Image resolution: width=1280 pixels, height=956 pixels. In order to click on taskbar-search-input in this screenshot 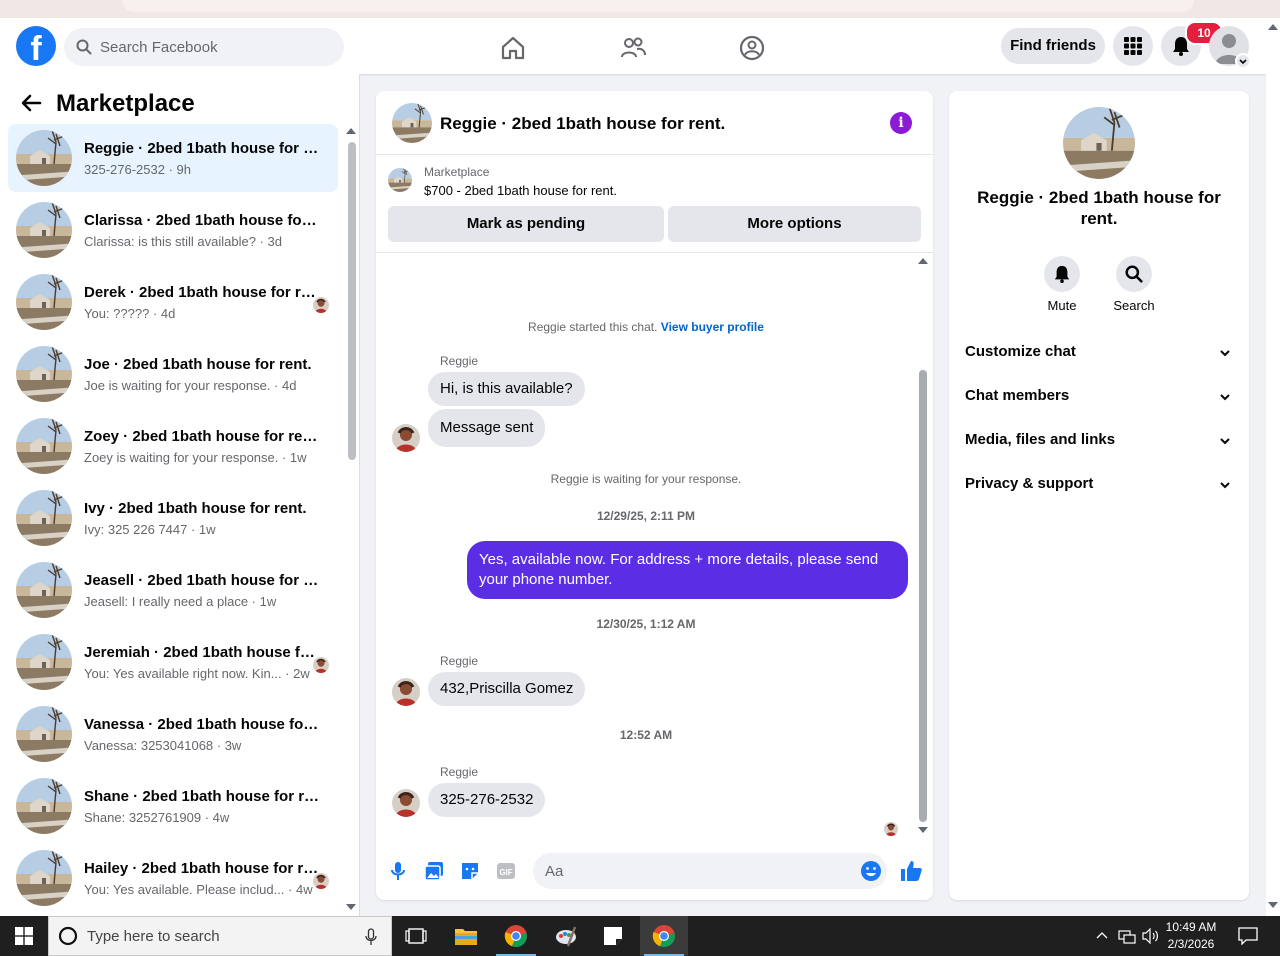, I will do `click(217, 936)`.